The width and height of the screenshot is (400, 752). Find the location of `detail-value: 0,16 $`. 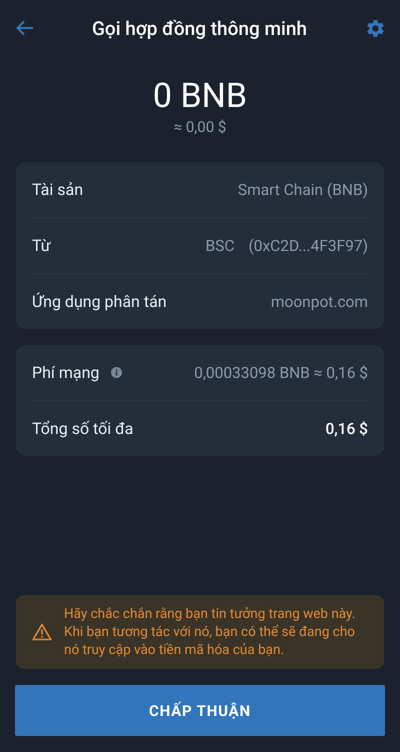

detail-value: 0,16 $ is located at coordinates (346, 429).